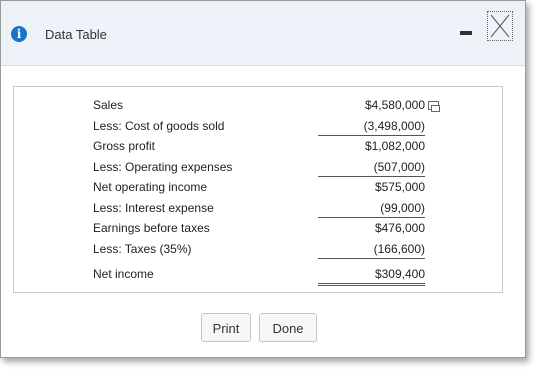 This screenshot has height=379, width=540. I want to click on table-row-total: Net income $309,400, so click(259, 272).